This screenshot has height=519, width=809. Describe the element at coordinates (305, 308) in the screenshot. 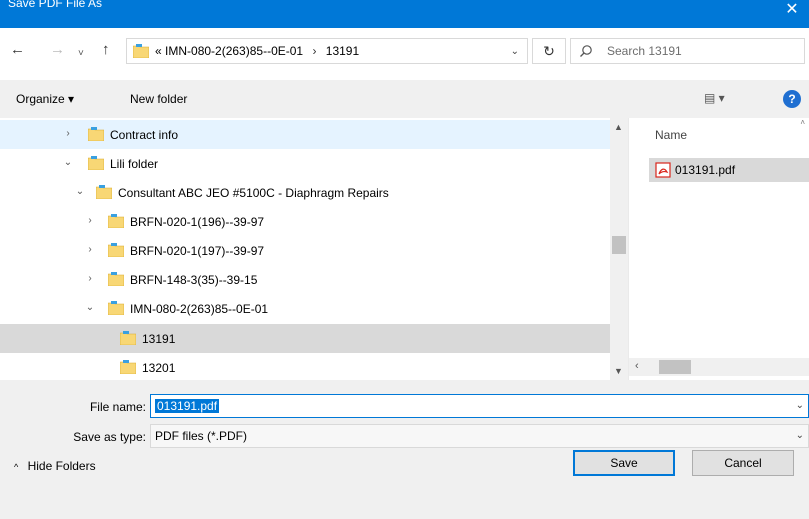

I see `tree-item-imn-080: ⌄ IMN-080-2(263)85--0E-01` at that location.